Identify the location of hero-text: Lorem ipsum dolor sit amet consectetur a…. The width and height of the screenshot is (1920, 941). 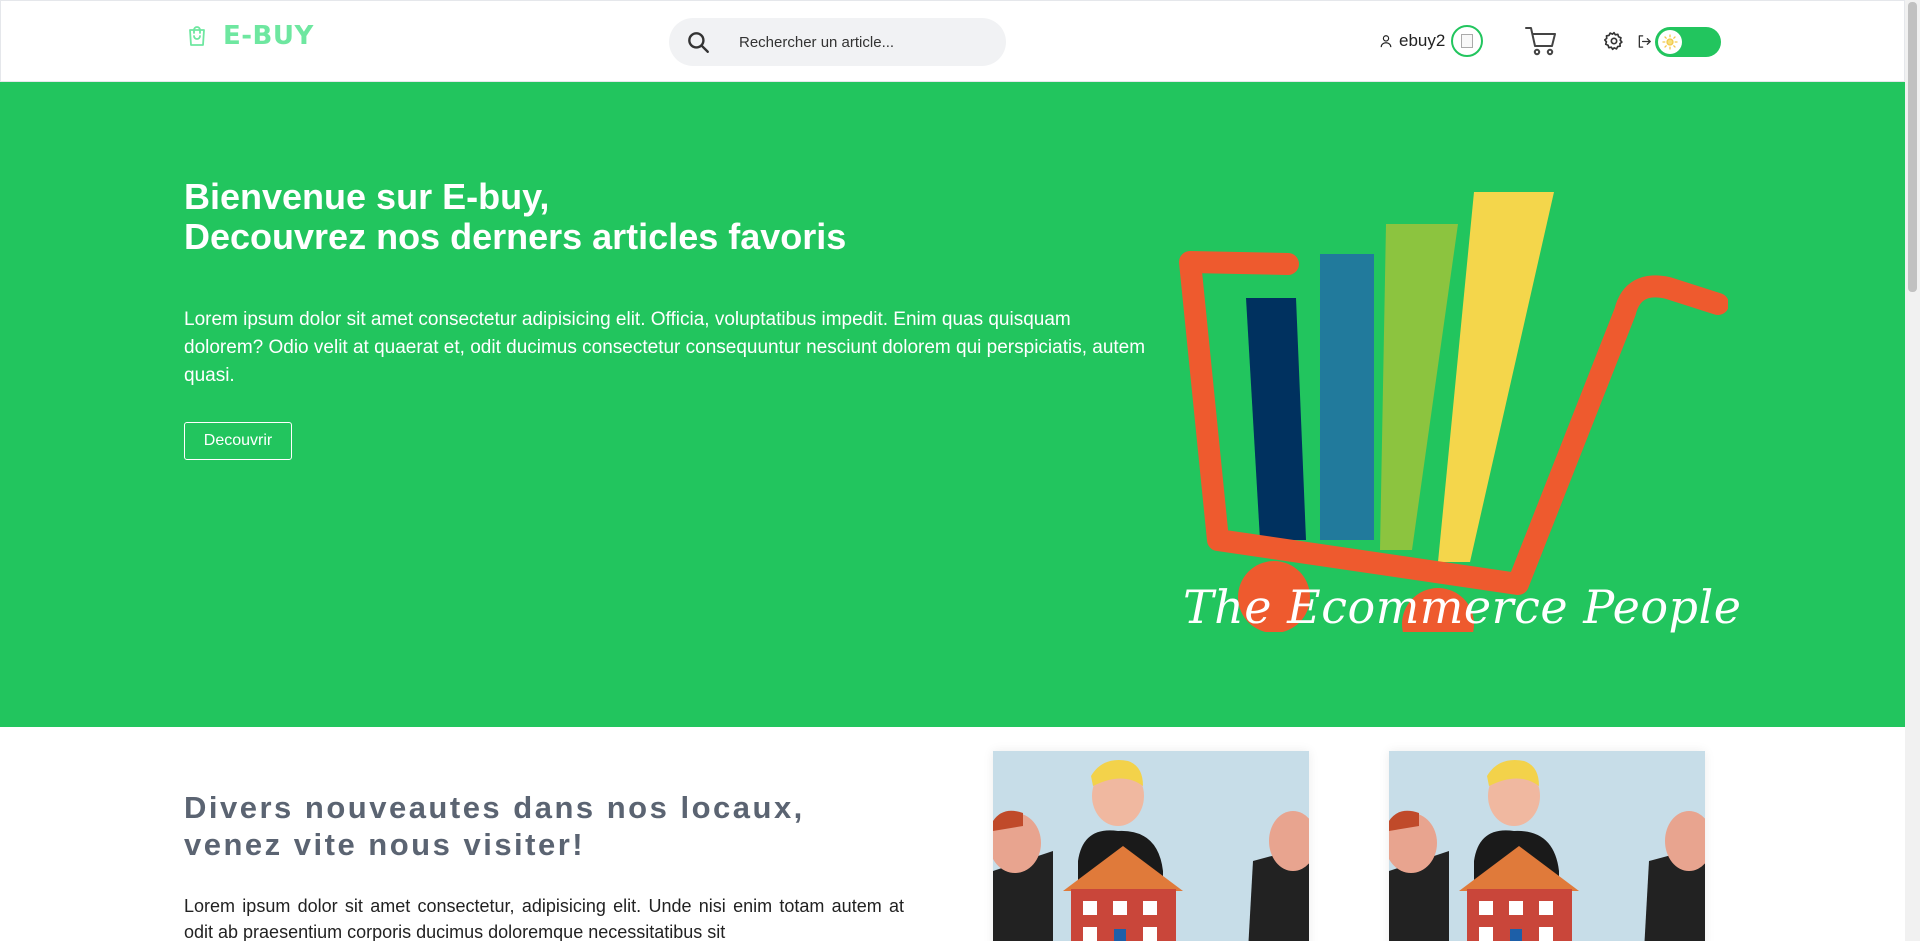
(665, 347).